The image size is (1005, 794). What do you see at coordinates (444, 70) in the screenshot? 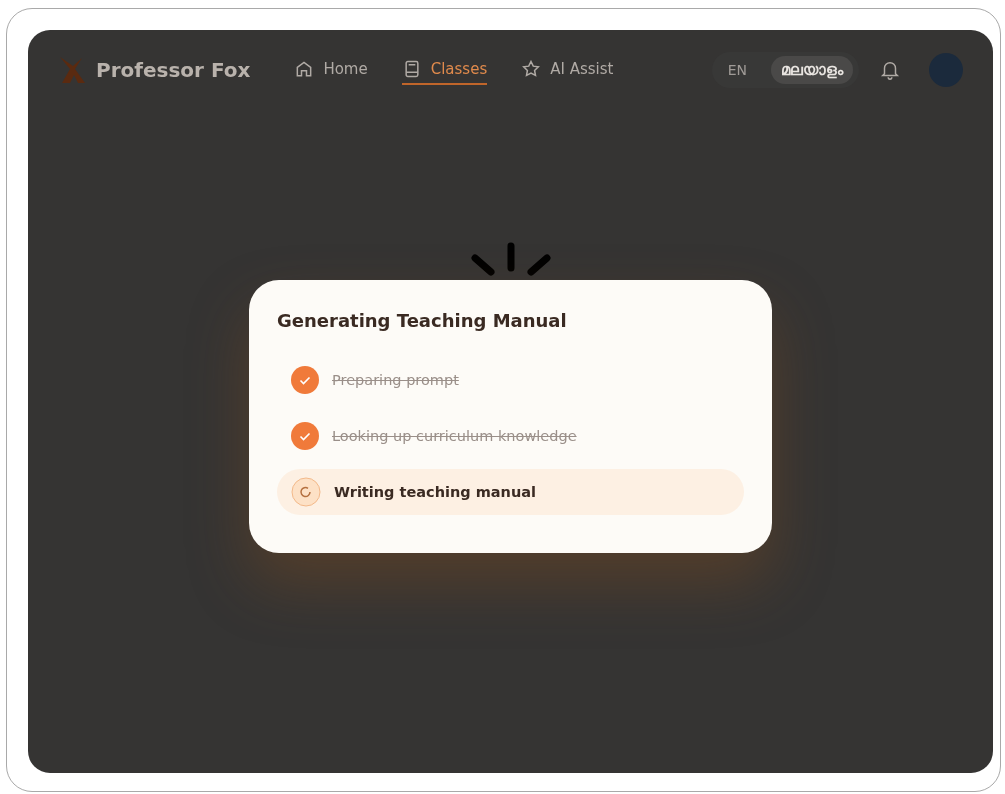
I see `nav-tab: Classes` at bounding box center [444, 70].